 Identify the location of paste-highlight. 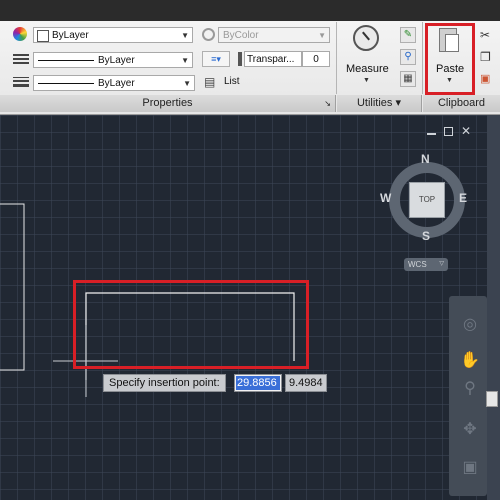
(450, 59).